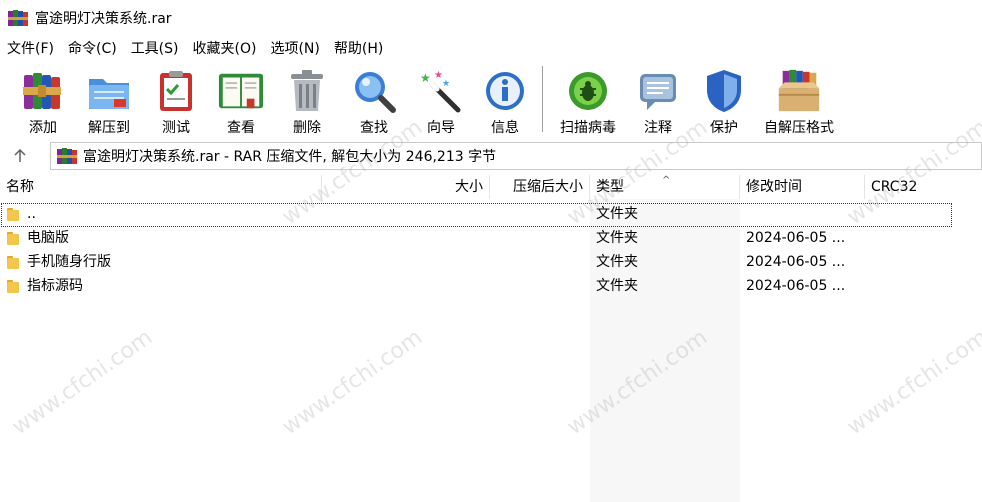  Describe the element at coordinates (294, 49) in the screenshot. I see `menu-options: 选项(N)` at that location.